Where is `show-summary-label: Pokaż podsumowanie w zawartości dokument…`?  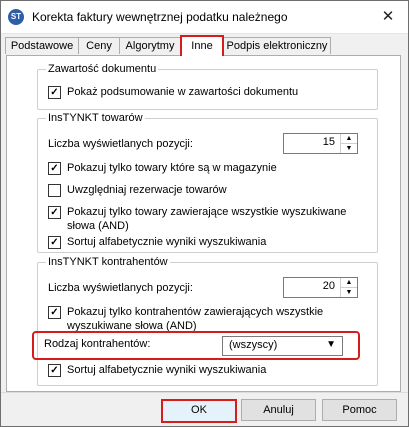 show-summary-label: Pokaż podsumowanie w zawartości dokument… is located at coordinates (183, 92).